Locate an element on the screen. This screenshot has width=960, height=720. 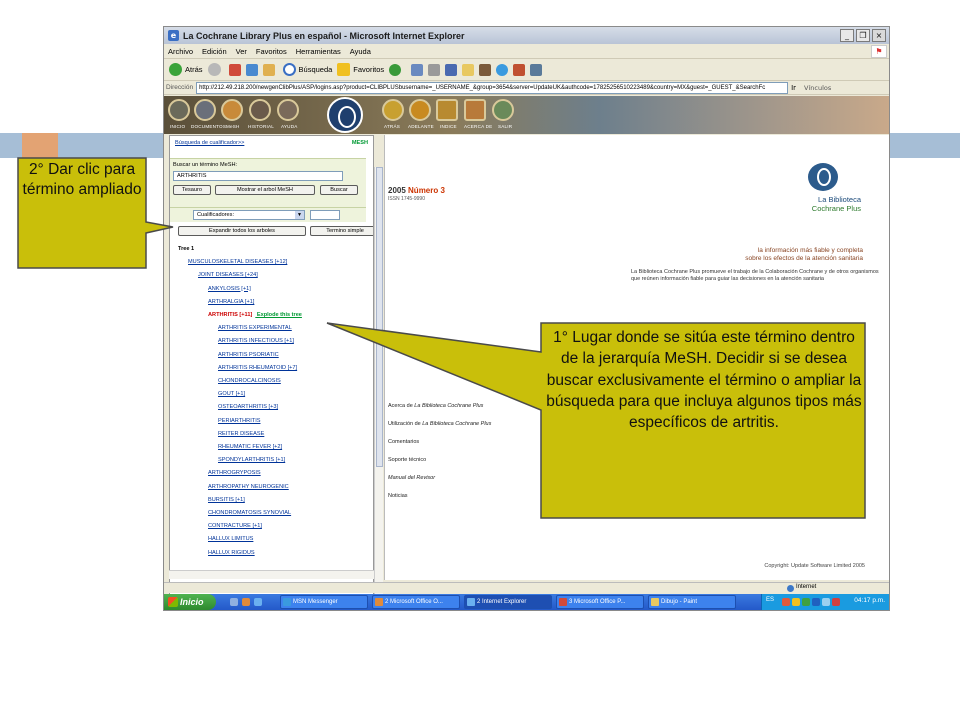
favorites-button: Favoritos is located at coordinates (360, 69).